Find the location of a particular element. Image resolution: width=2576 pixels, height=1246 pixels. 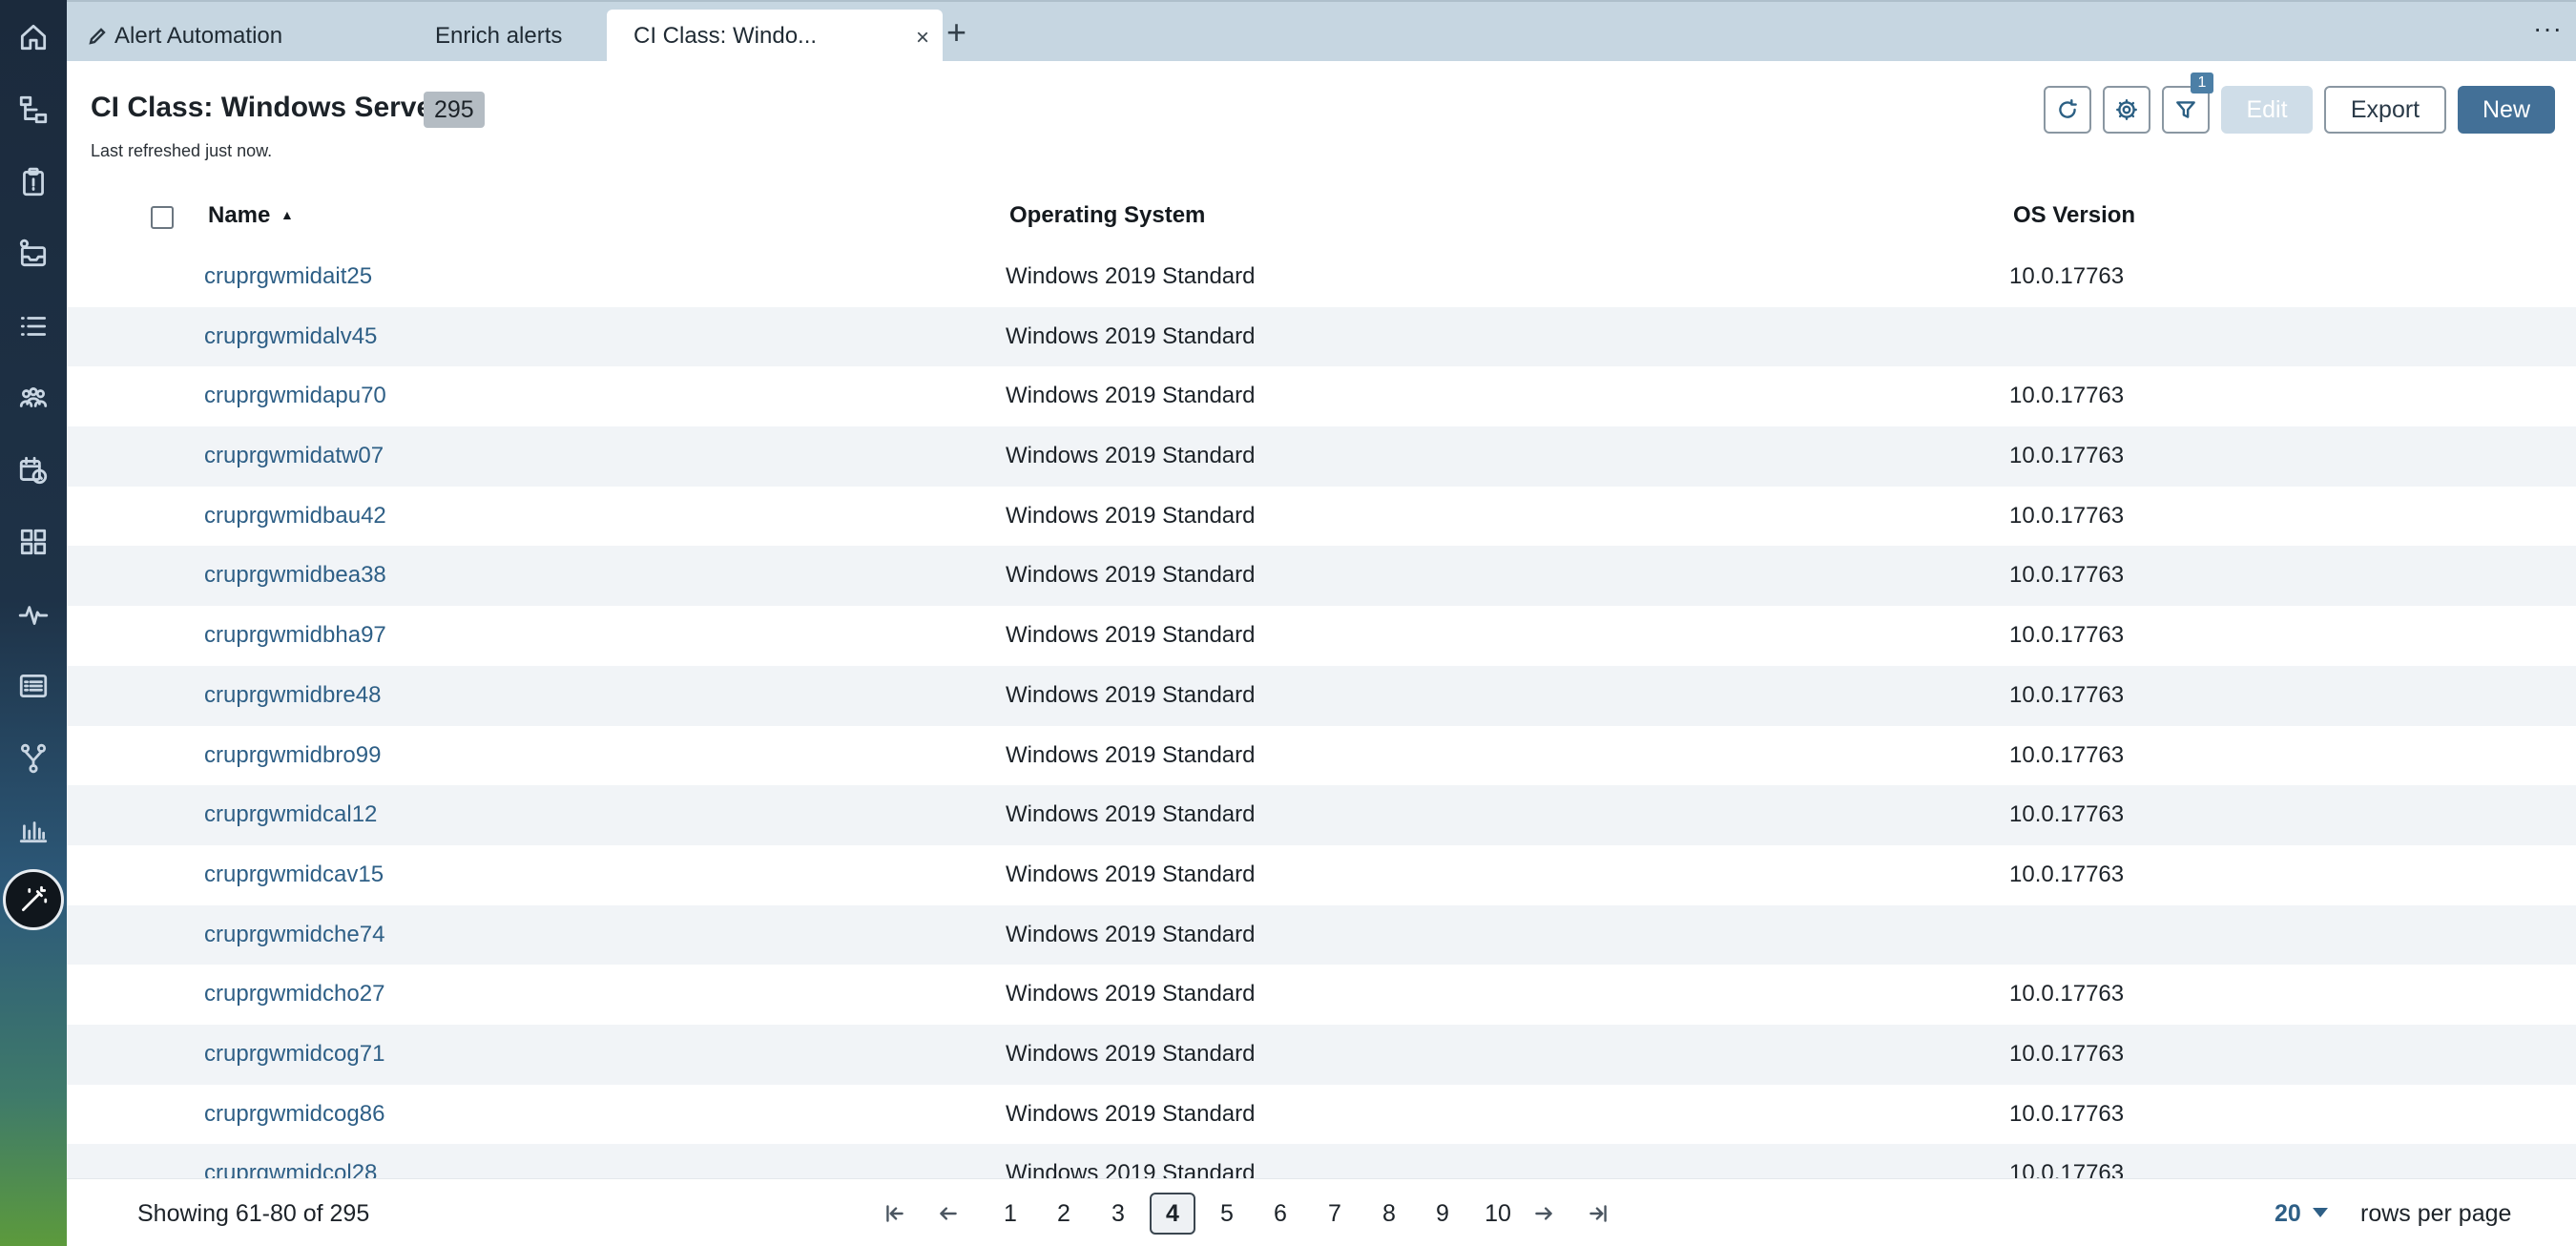

rows-per-page-select: 20 is located at coordinates (2288, 1214).